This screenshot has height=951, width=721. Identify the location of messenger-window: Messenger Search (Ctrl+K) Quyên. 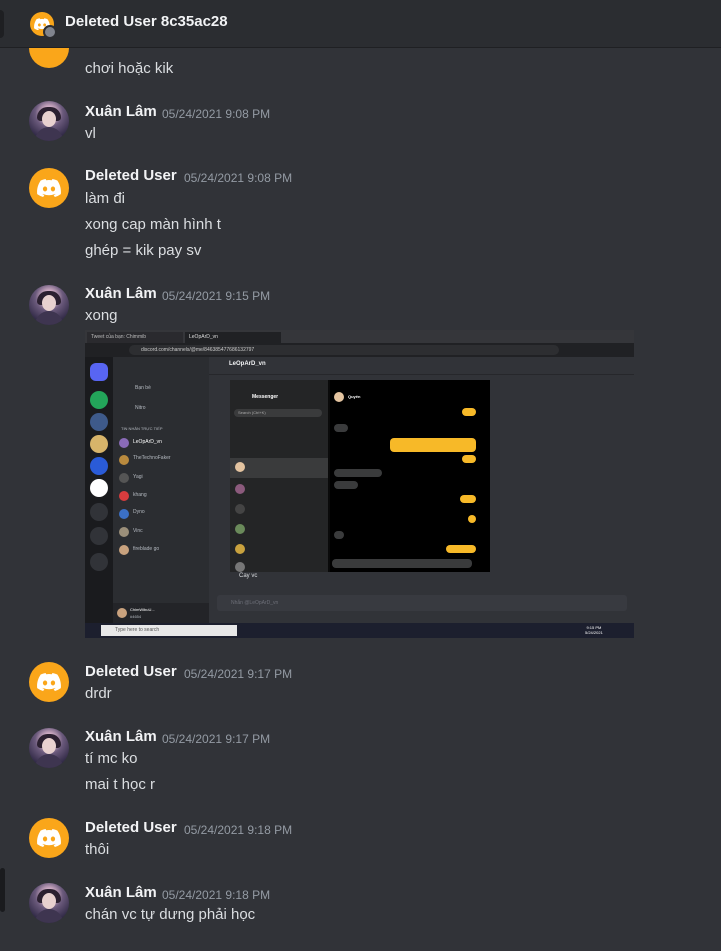
(360, 476).